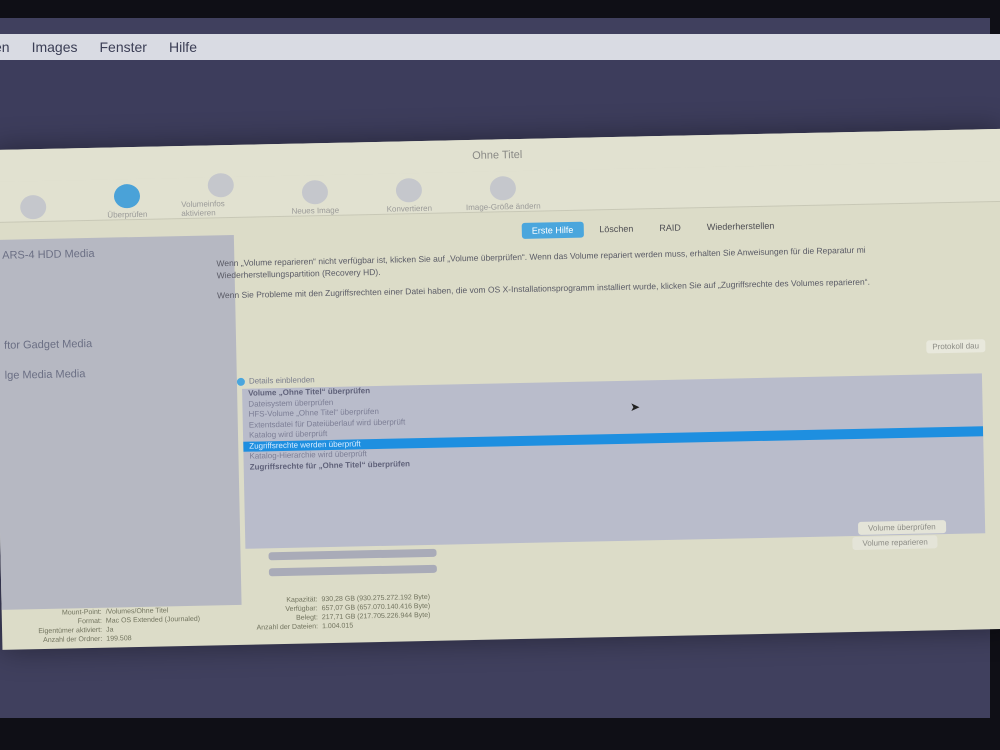 The image size is (1000, 750). I want to click on info-label: Anzahl der Dateien:, so click(287, 627).